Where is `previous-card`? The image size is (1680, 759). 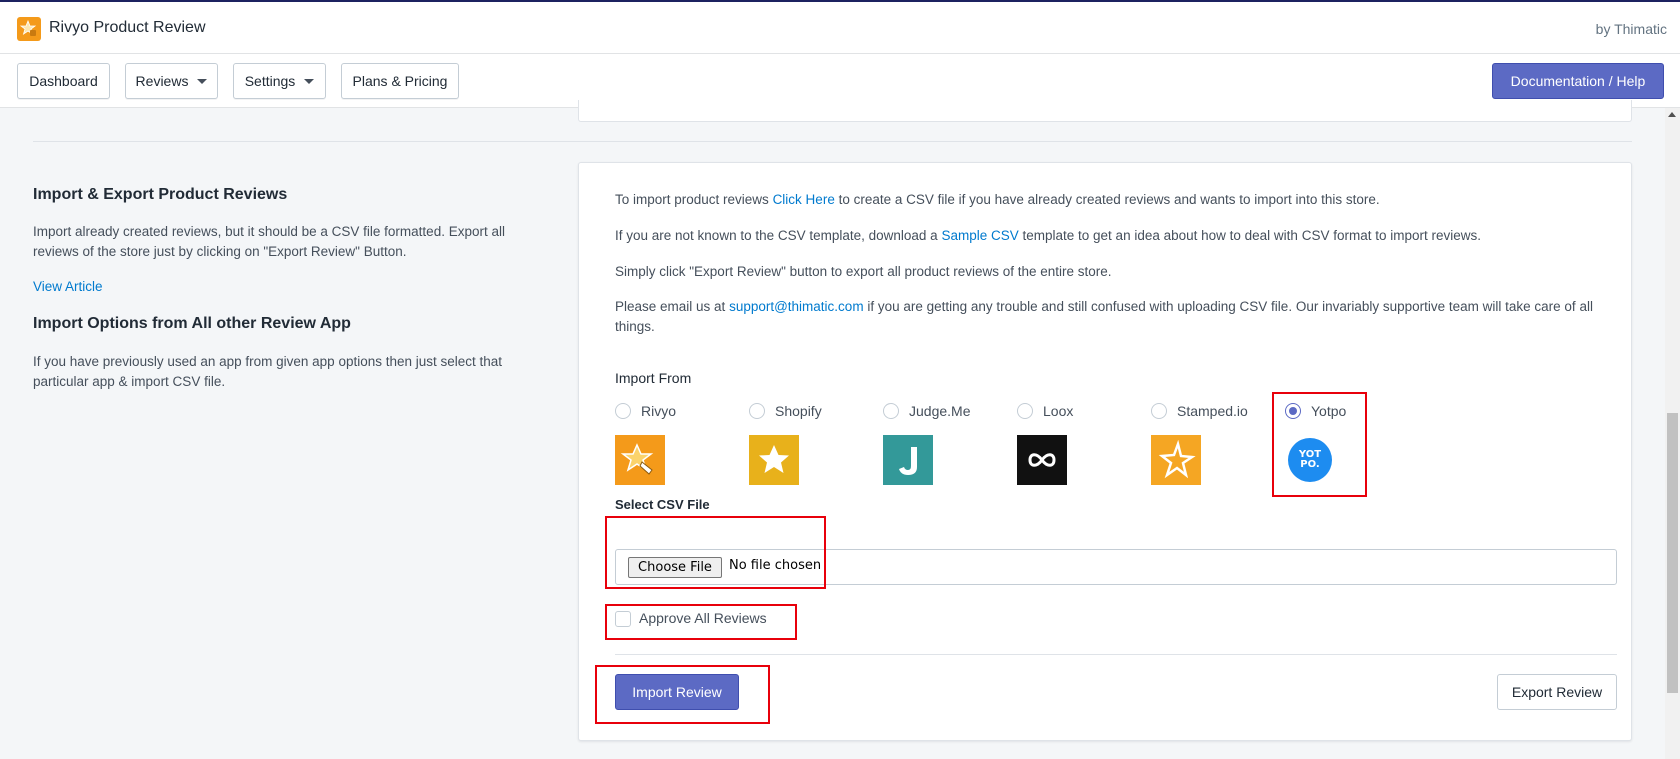 previous-card is located at coordinates (1105, 111).